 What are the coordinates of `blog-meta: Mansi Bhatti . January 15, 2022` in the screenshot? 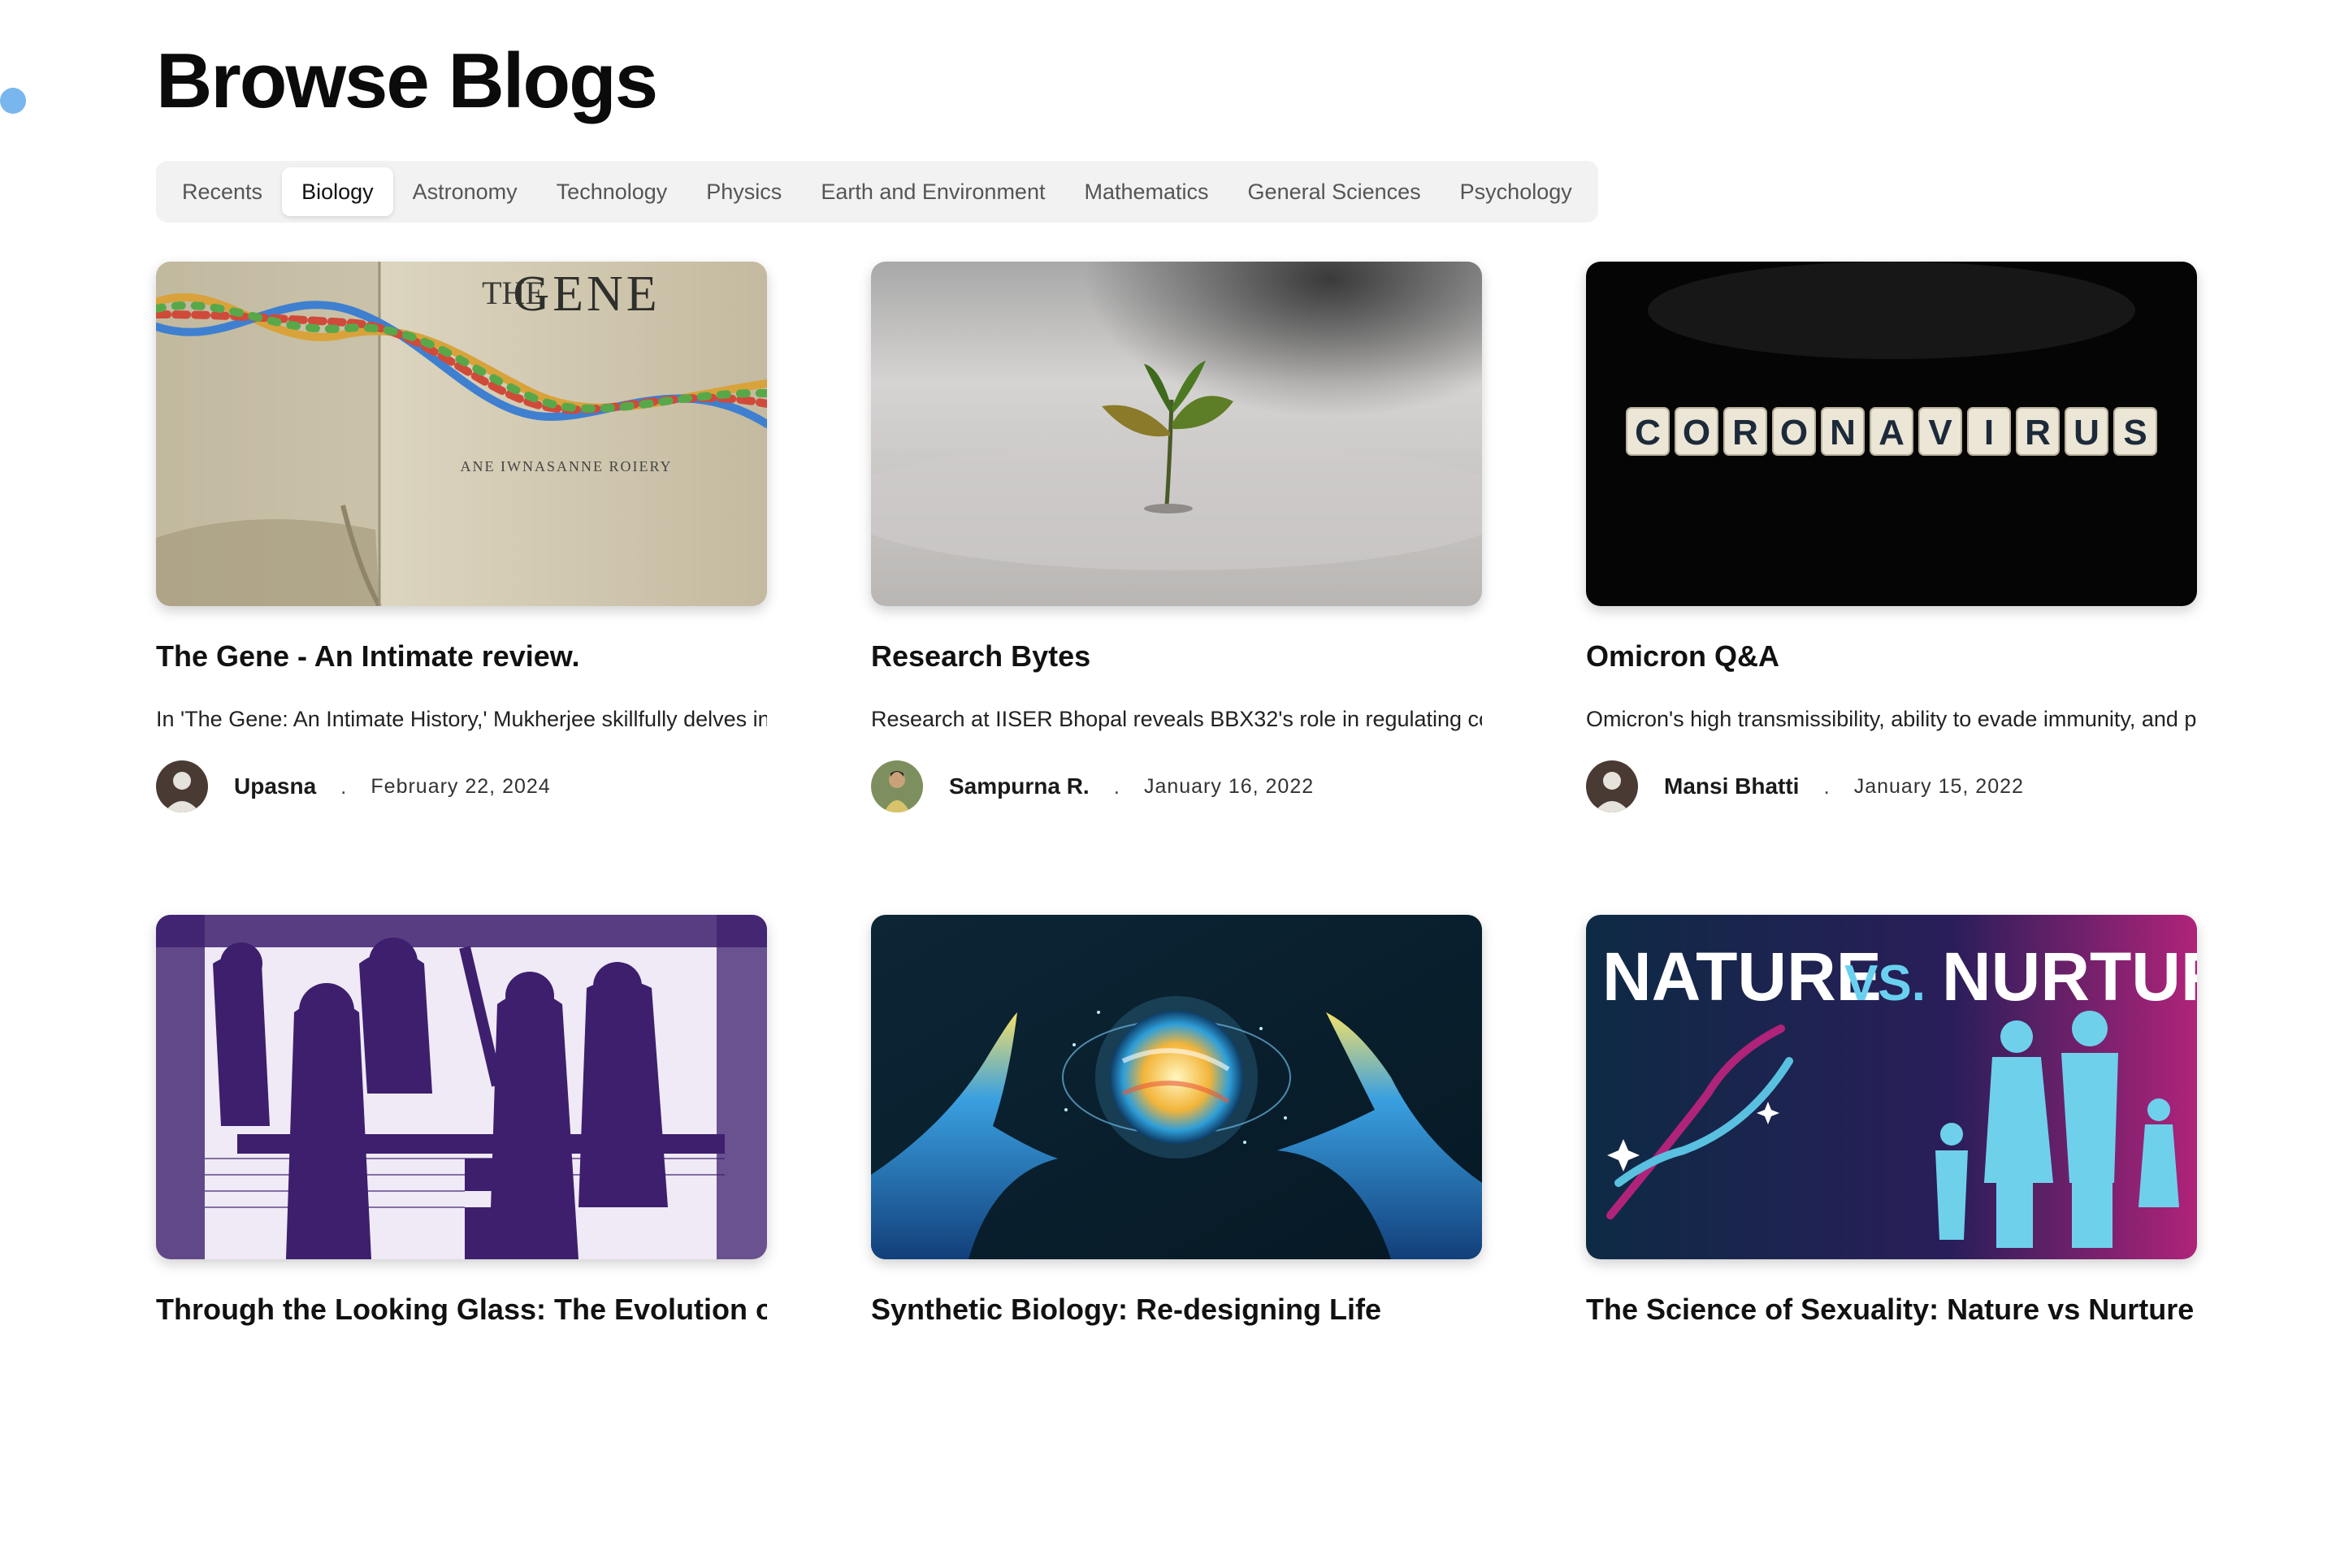 It's located at (1891, 786).